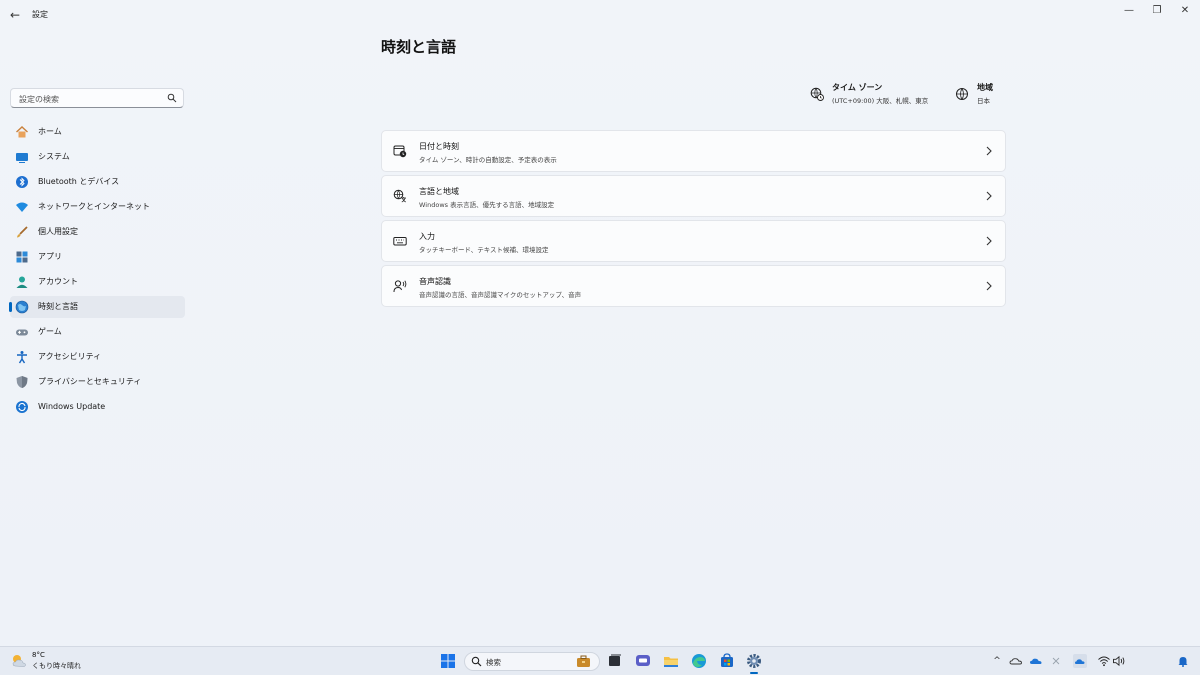 Image resolution: width=1200 pixels, height=675 pixels. I want to click on sidebar-item-label: Bluetooth とデバイス, so click(79, 181).